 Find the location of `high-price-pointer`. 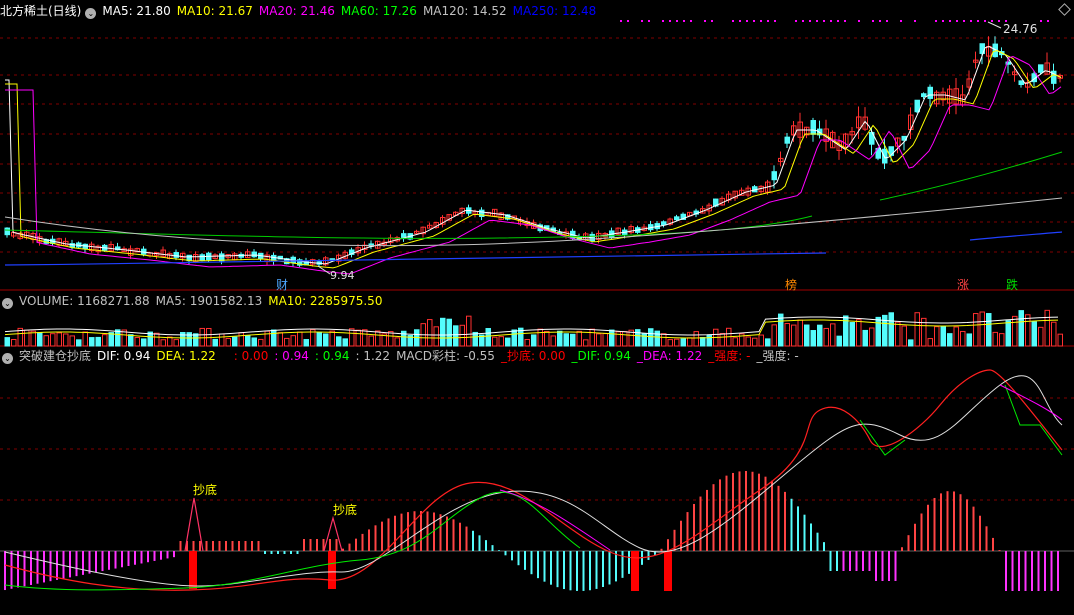

high-price-pointer is located at coordinates (994, 25).